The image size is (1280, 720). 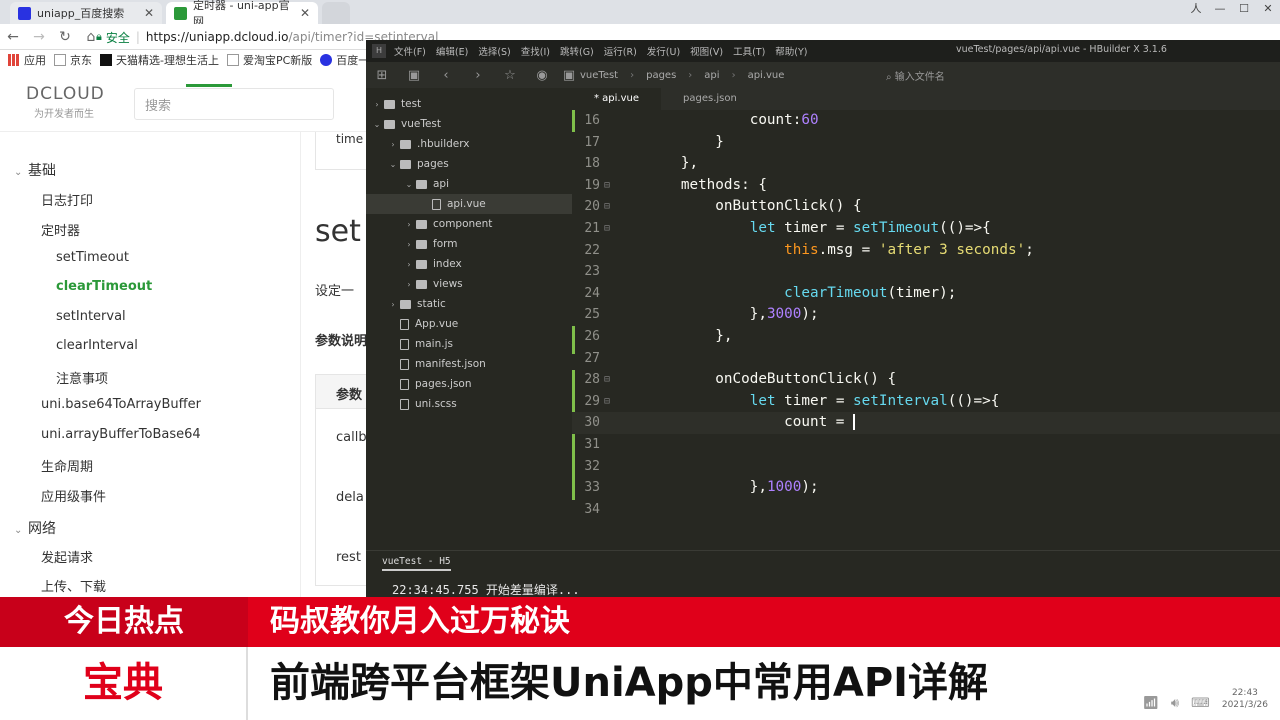 I want to click on chevron-down-icon: ⌄, so click(x=18, y=172).